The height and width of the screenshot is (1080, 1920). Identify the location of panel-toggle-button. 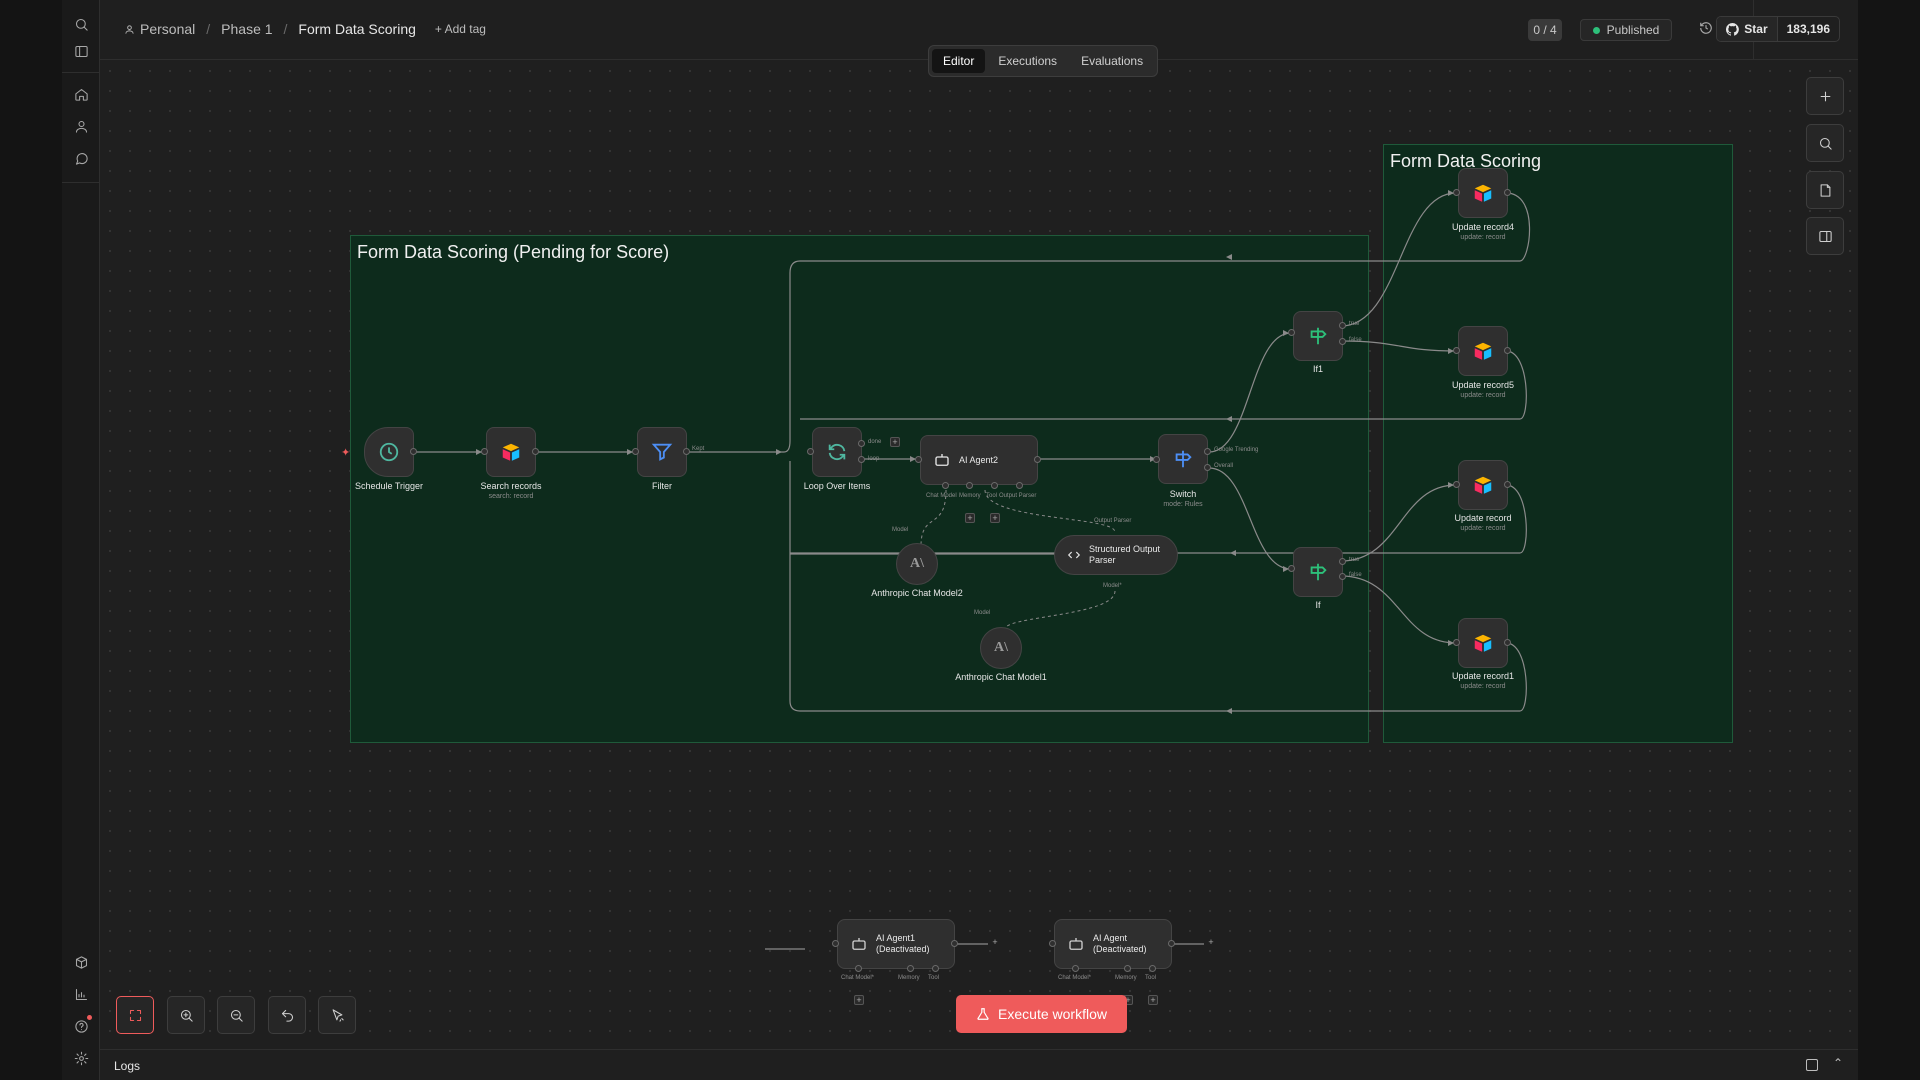
(1825, 236).